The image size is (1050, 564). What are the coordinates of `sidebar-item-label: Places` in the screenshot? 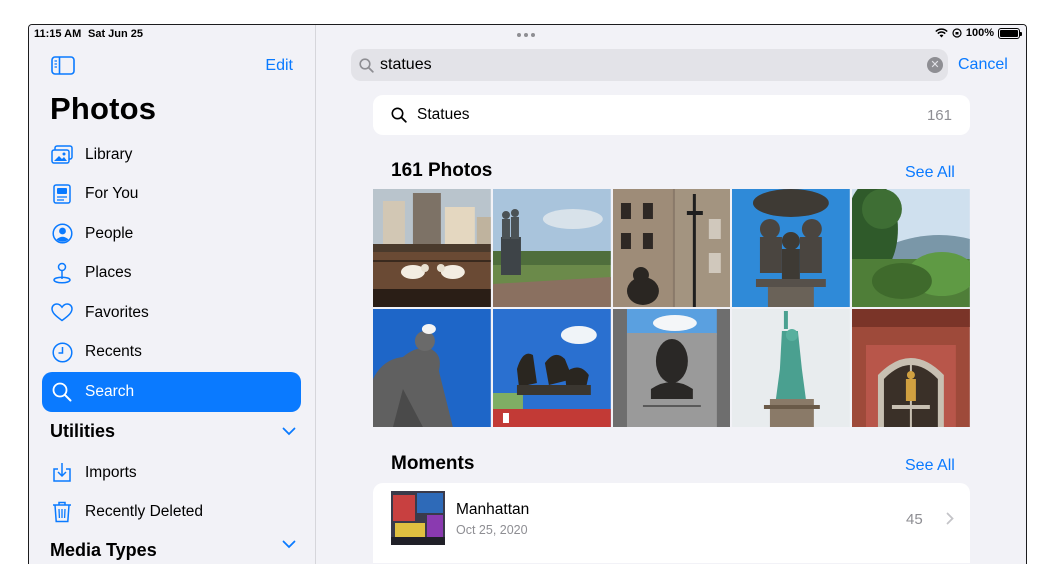 It's located at (108, 273).